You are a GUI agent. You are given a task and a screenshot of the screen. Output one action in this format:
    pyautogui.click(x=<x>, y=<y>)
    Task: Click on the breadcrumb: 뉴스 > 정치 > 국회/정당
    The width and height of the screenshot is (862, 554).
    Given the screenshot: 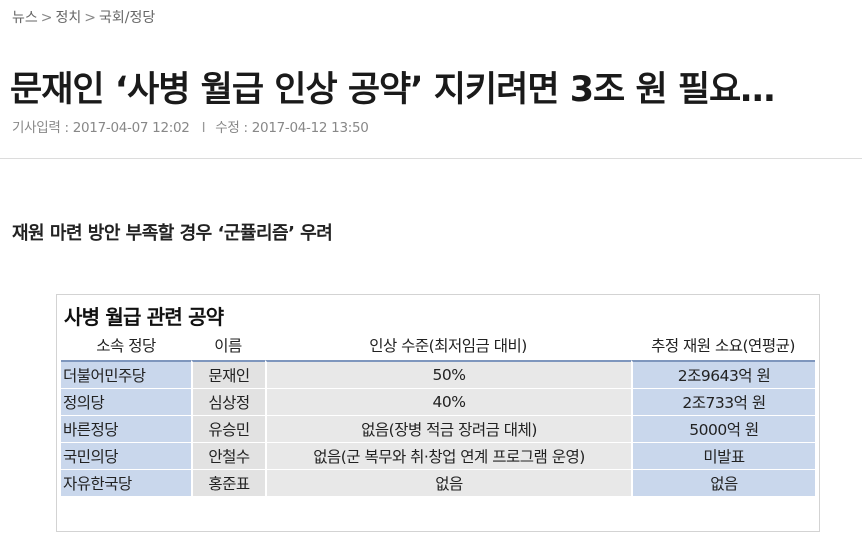 What is the action you would take?
    pyautogui.click(x=83, y=17)
    